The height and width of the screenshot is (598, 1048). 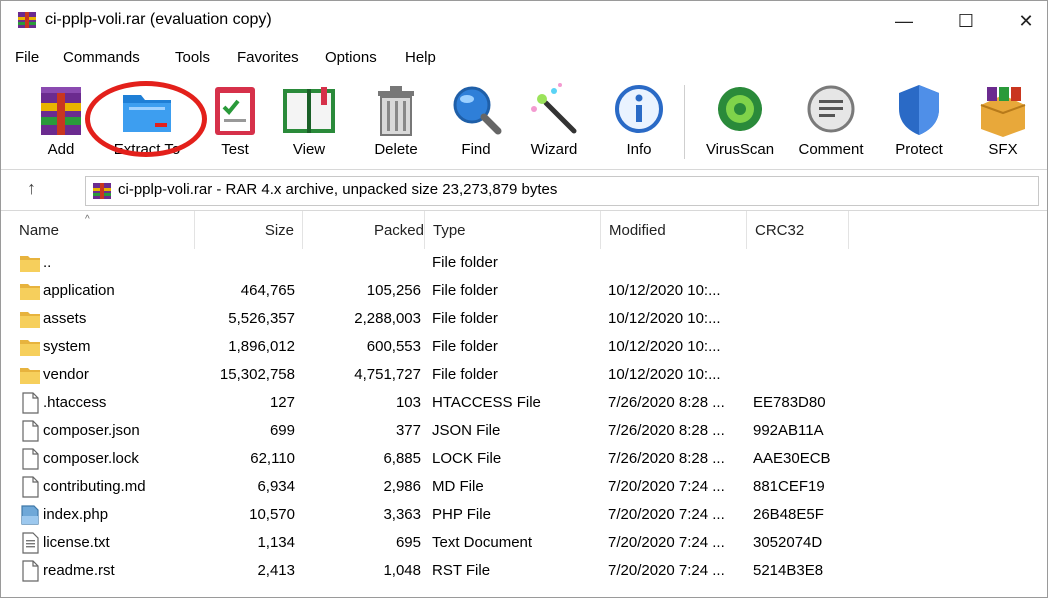 What do you see at coordinates (1003, 121) in the screenshot?
I see `sfx-button: SFX` at bounding box center [1003, 121].